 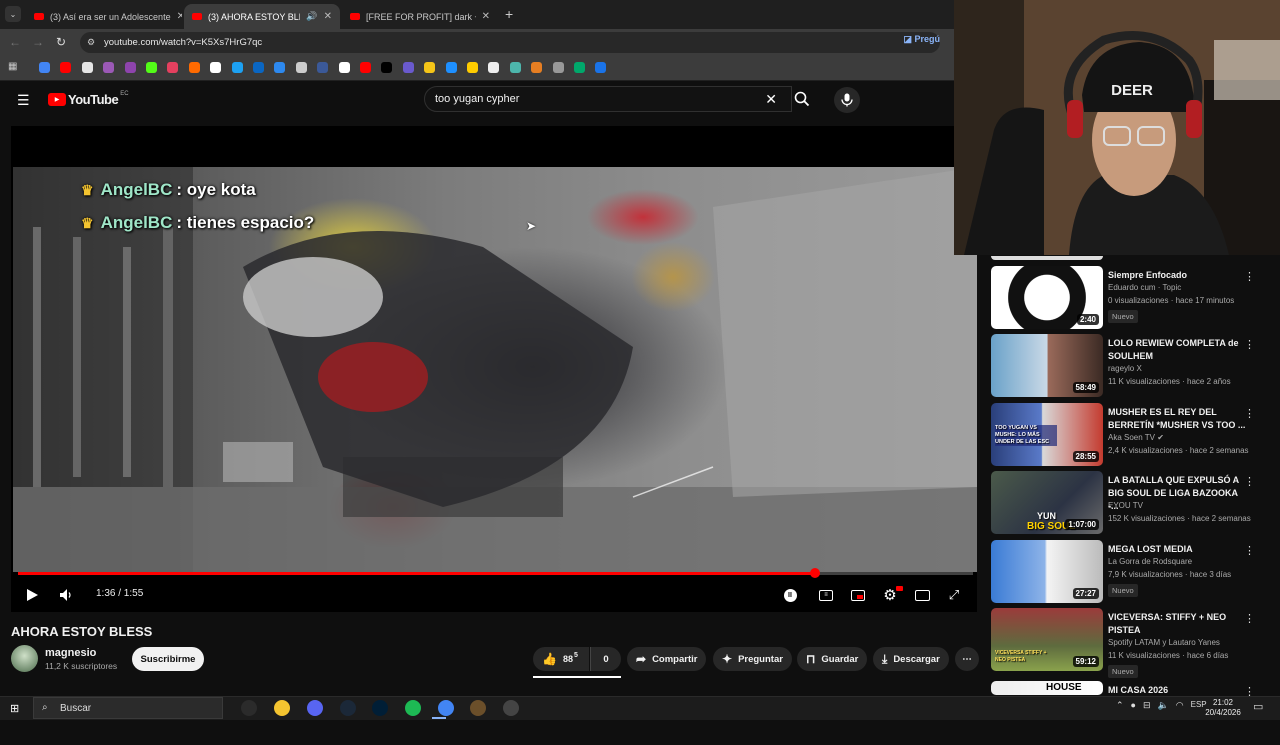 I want to click on forward-arrow-icon: →, so click(x=38, y=42).